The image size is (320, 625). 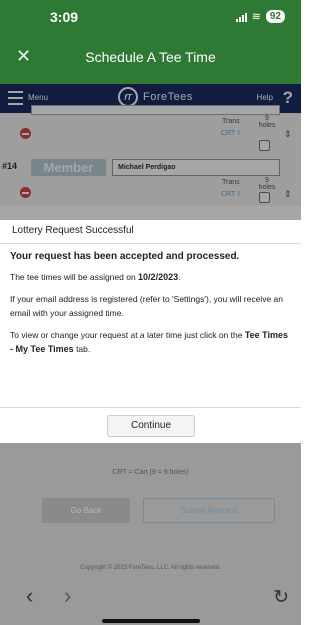 What do you see at coordinates (209, 510) in the screenshot?
I see `submit-request-button: Submit Request` at bounding box center [209, 510].